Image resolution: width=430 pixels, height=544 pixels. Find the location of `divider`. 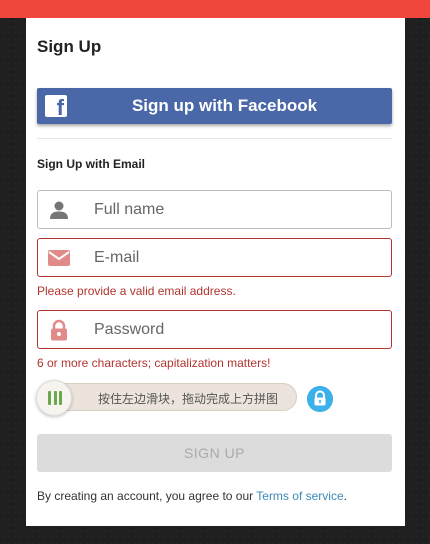

divider is located at coordinates (214, 138).